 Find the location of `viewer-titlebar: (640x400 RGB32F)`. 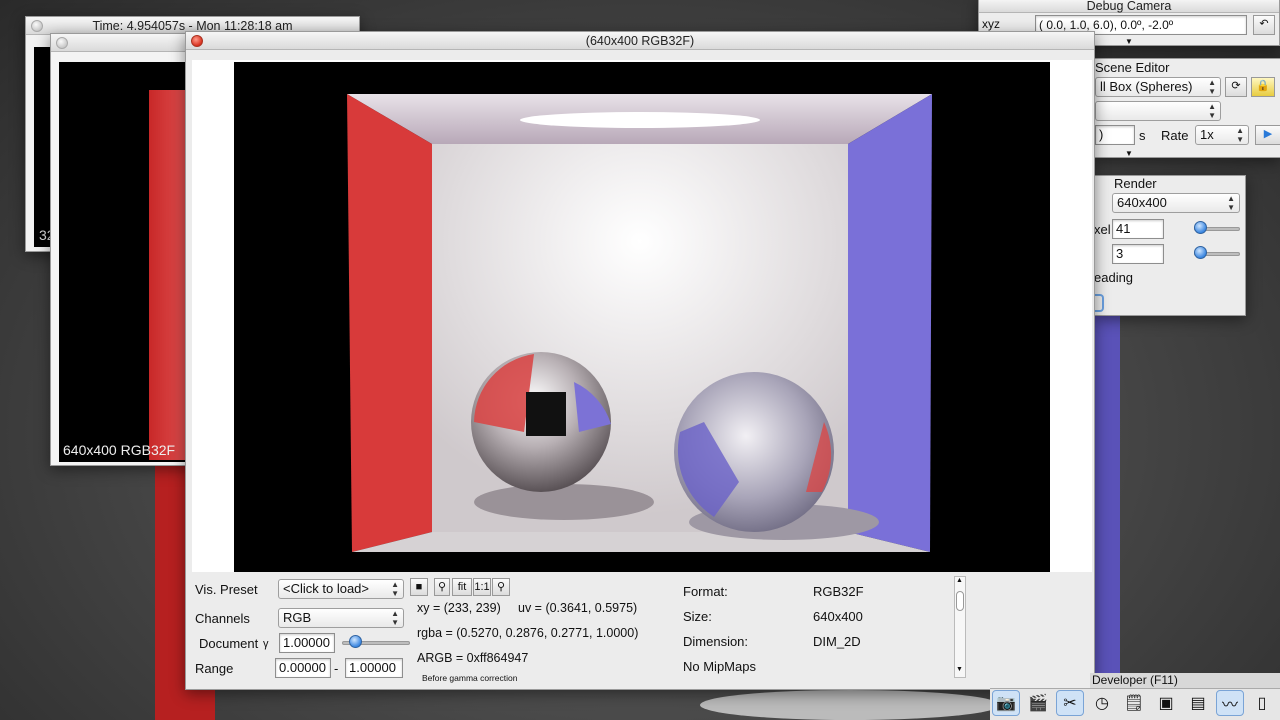

viewer-titlebar: (640x400 RGB32F) is located at coordinates (640, 41).